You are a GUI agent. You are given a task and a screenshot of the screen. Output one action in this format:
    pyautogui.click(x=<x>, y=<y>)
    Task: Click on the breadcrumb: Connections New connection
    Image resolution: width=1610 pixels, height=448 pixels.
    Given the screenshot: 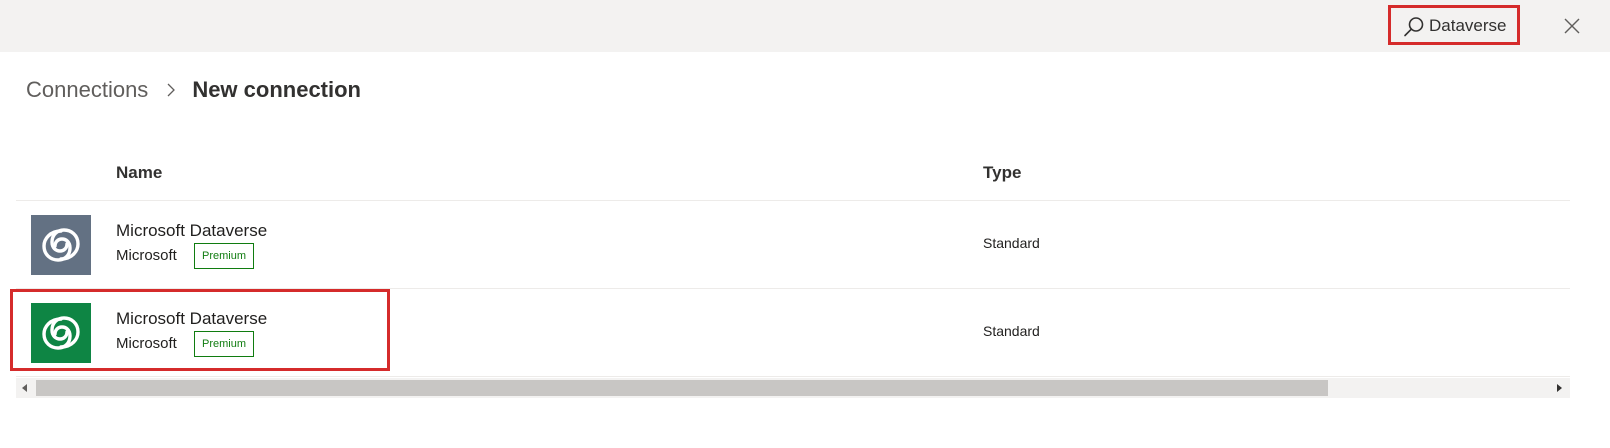 What is the action you would take?
    pyautogui.click(x=193, y=90)
    